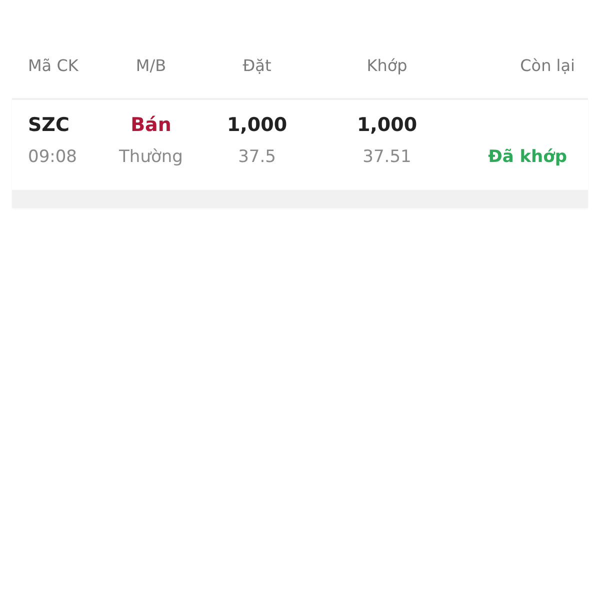 The image size is (600, 600). What do you see at coordinates (54, 65) in the screenshot?
I see `column-header: Mã CK` at bounding box center [54, 65].